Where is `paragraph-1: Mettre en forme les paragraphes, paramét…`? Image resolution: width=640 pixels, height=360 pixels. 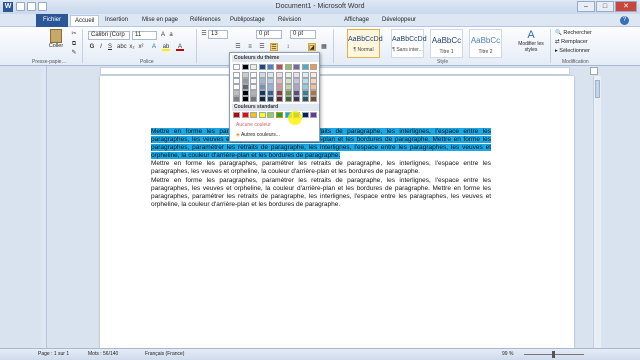 paragraph-1: Mettre en forme les paragraphes, paramét… is located at coordinates (321, 144).